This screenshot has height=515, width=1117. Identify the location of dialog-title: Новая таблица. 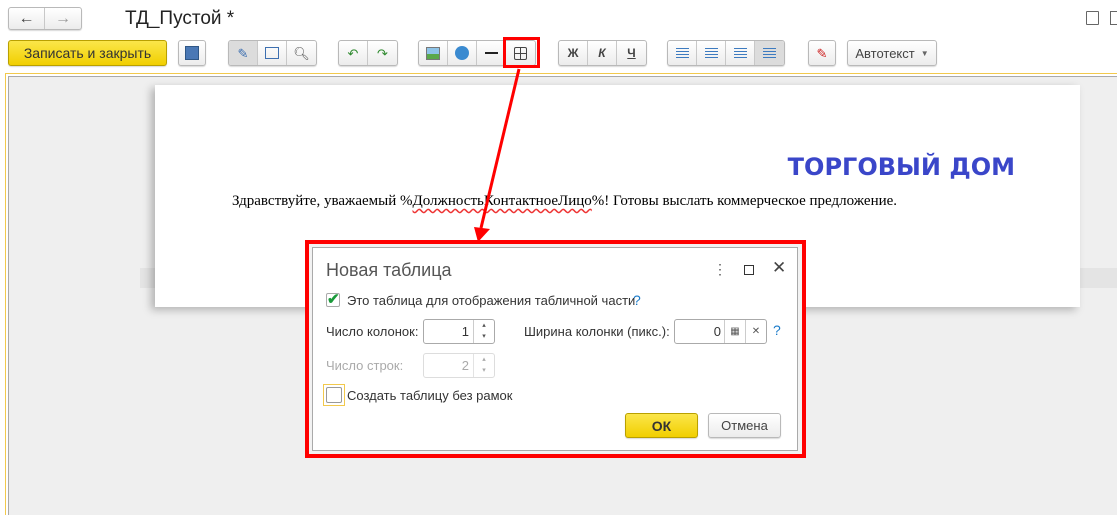
(389, 270).